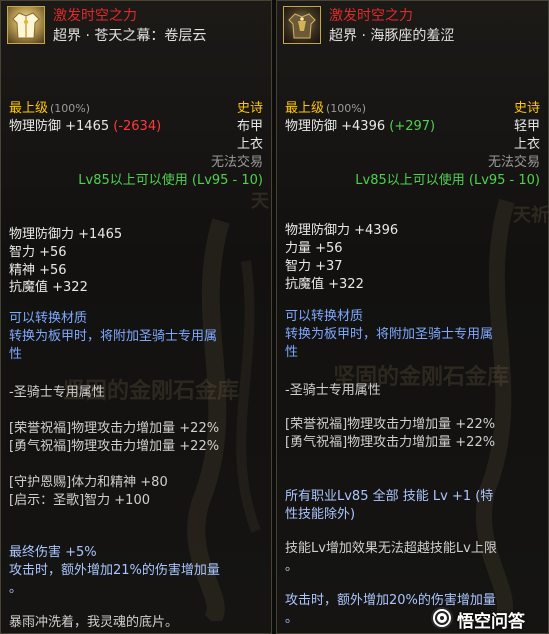  Describe the element at coordinates (389, 496) in the screenshot. I see `skill-bonus: 所有职业Lv85 全部 技能 Lv +1 (特` at that location.